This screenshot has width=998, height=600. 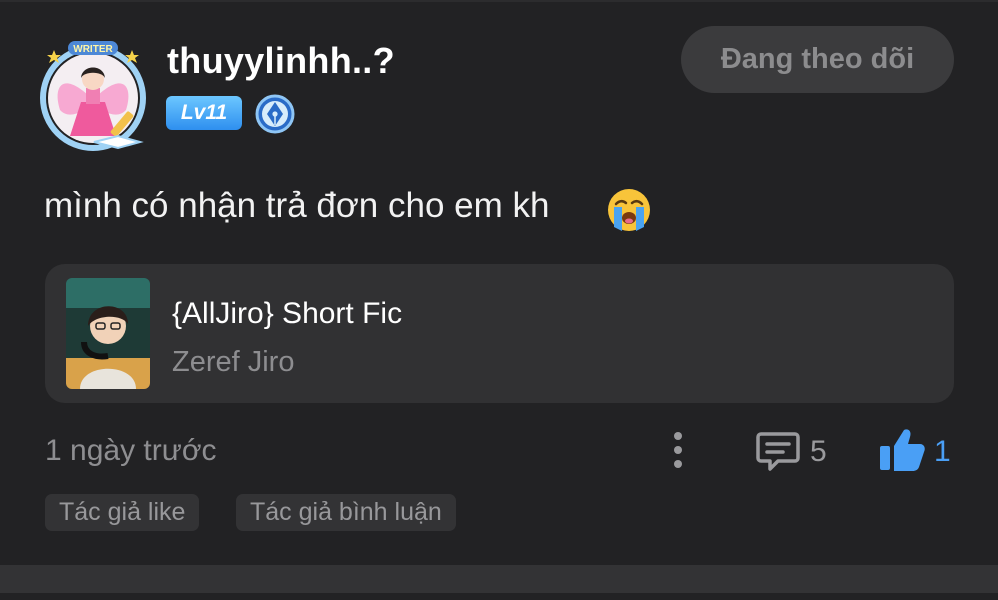 I want to click on loudly-crying-face-icon, so click(x=629, y=210).